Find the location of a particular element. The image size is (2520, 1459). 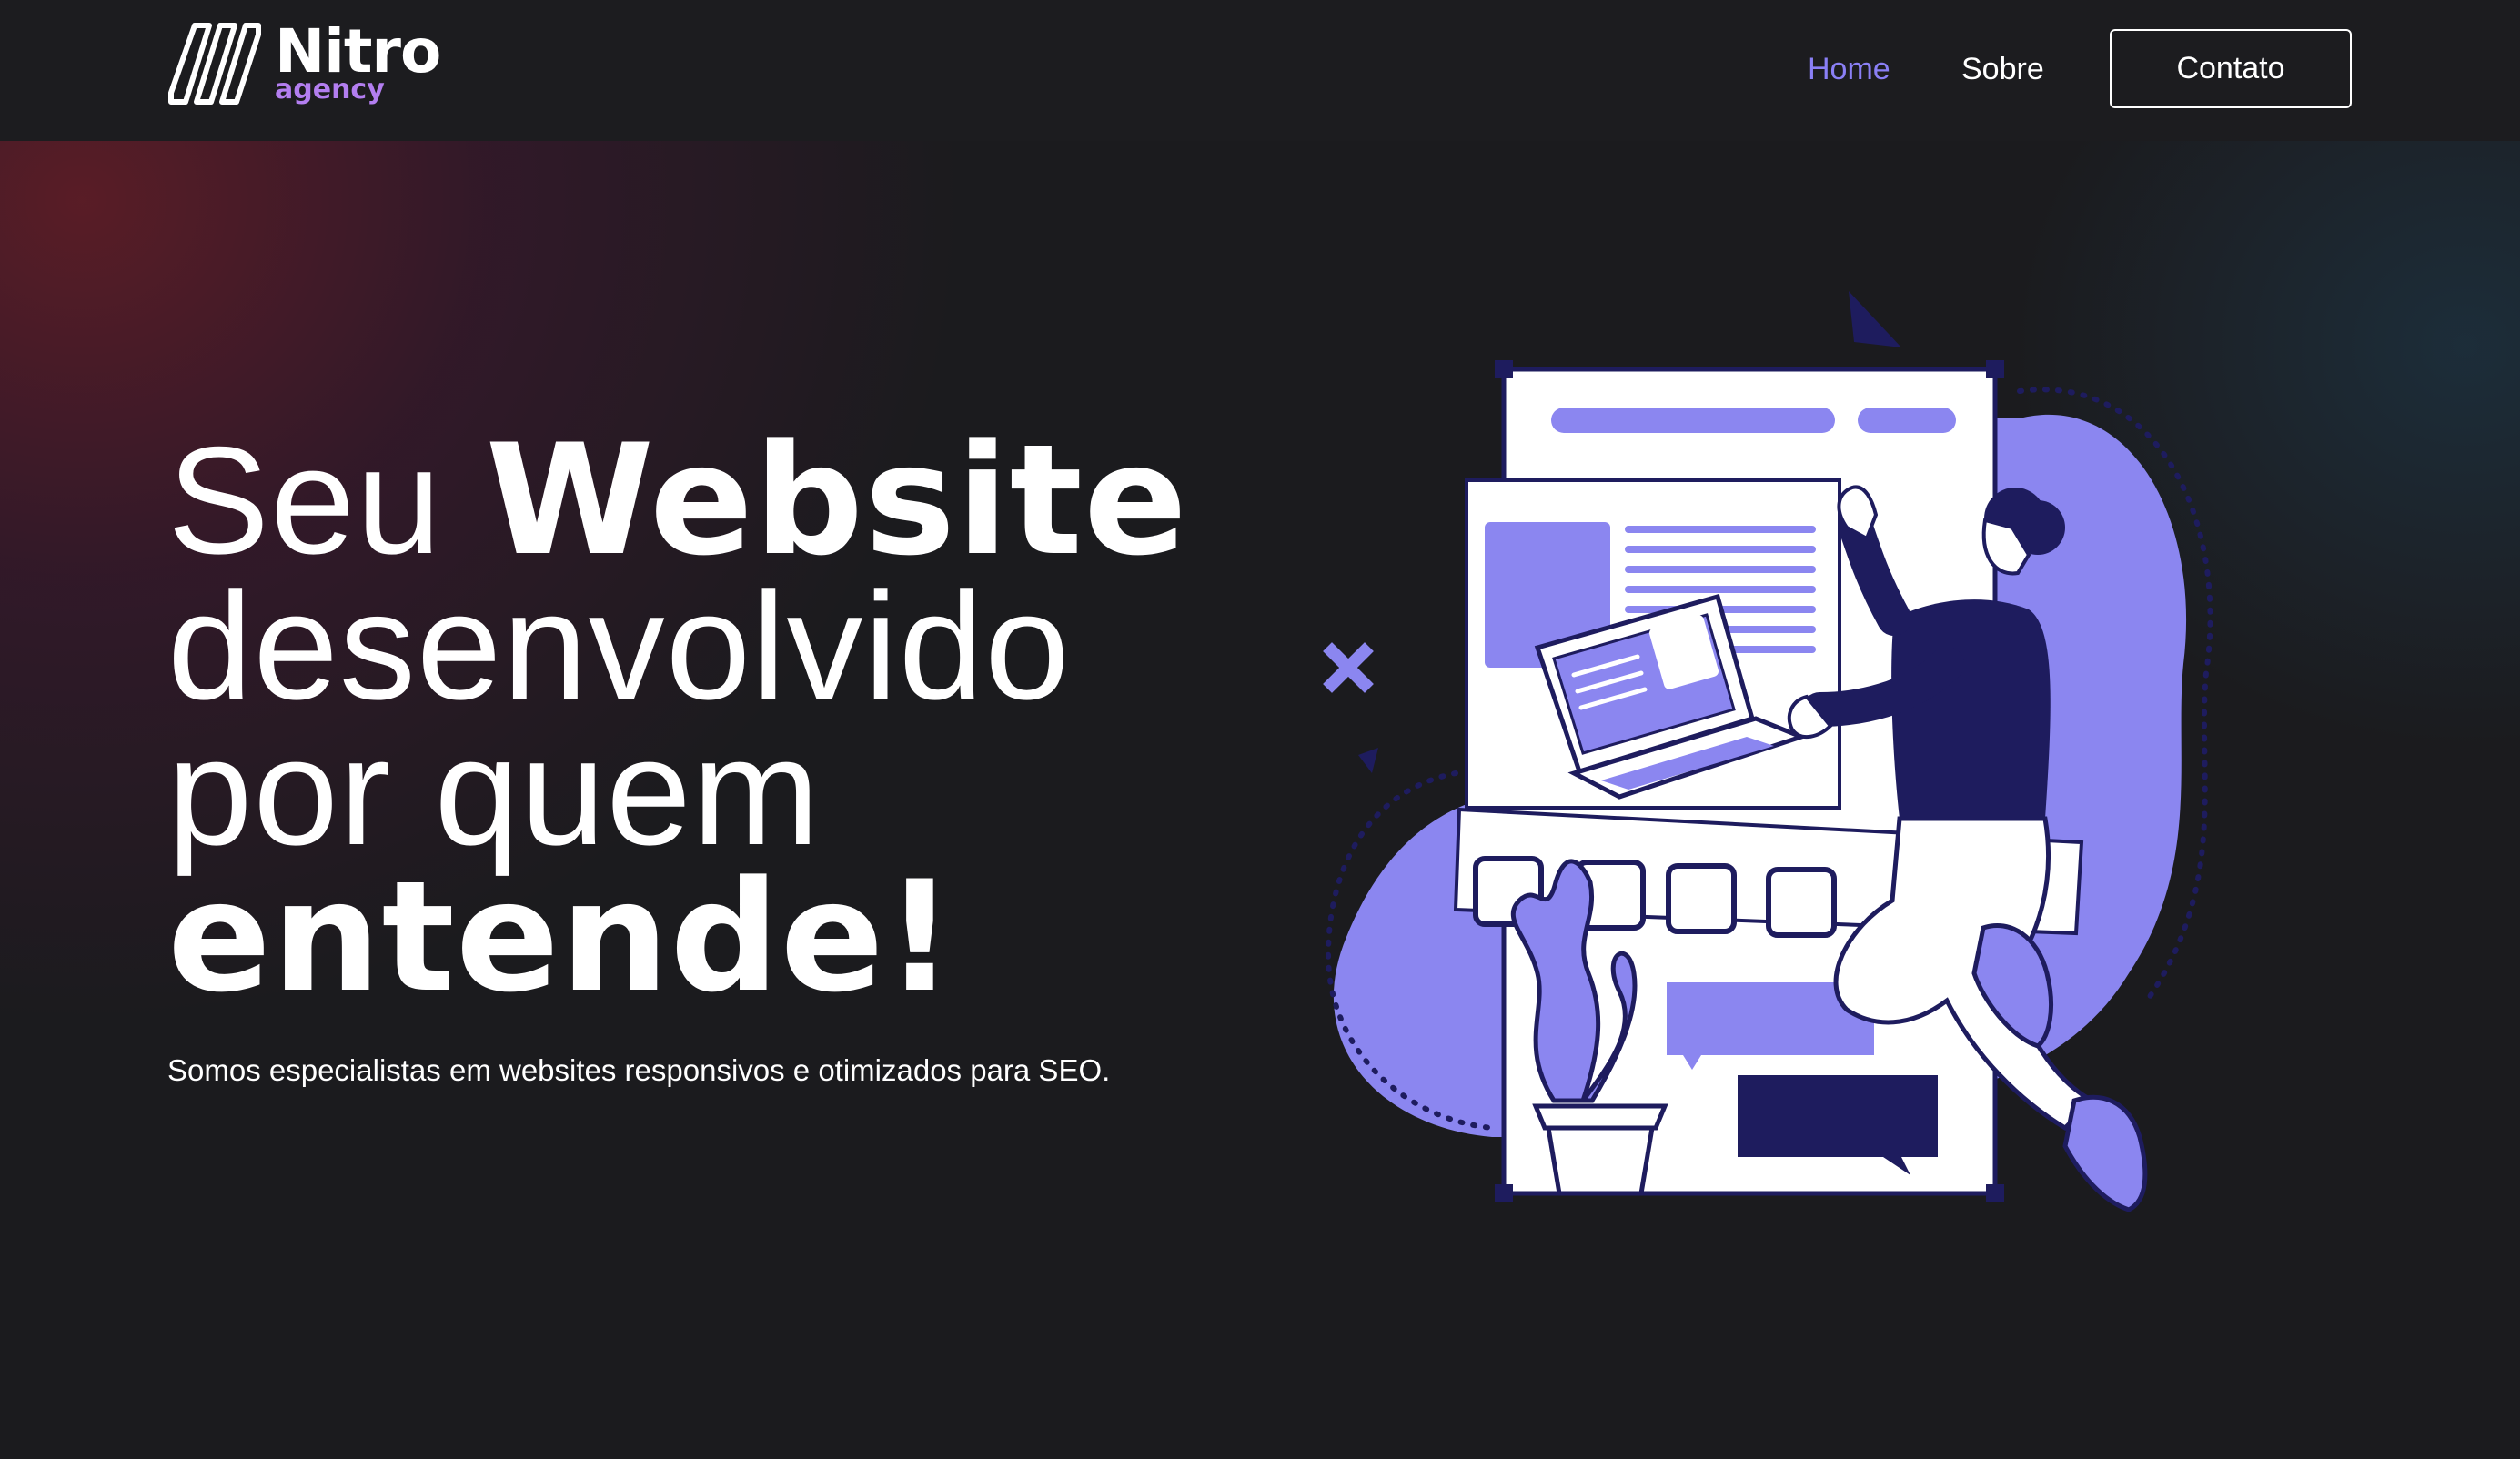

hero-title-line-2: desenvolvido is located at coordinates (619, 646).